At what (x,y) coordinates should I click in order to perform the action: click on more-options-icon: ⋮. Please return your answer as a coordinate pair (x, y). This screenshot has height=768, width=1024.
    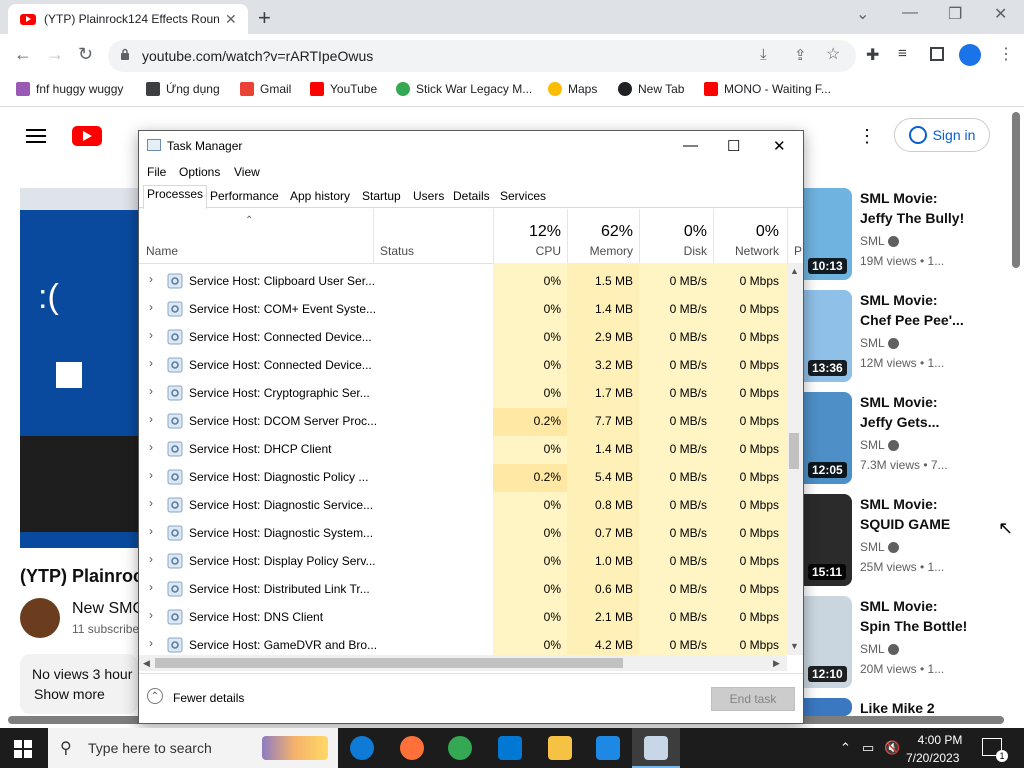
    Looking at the image, I should click on (867, 136).